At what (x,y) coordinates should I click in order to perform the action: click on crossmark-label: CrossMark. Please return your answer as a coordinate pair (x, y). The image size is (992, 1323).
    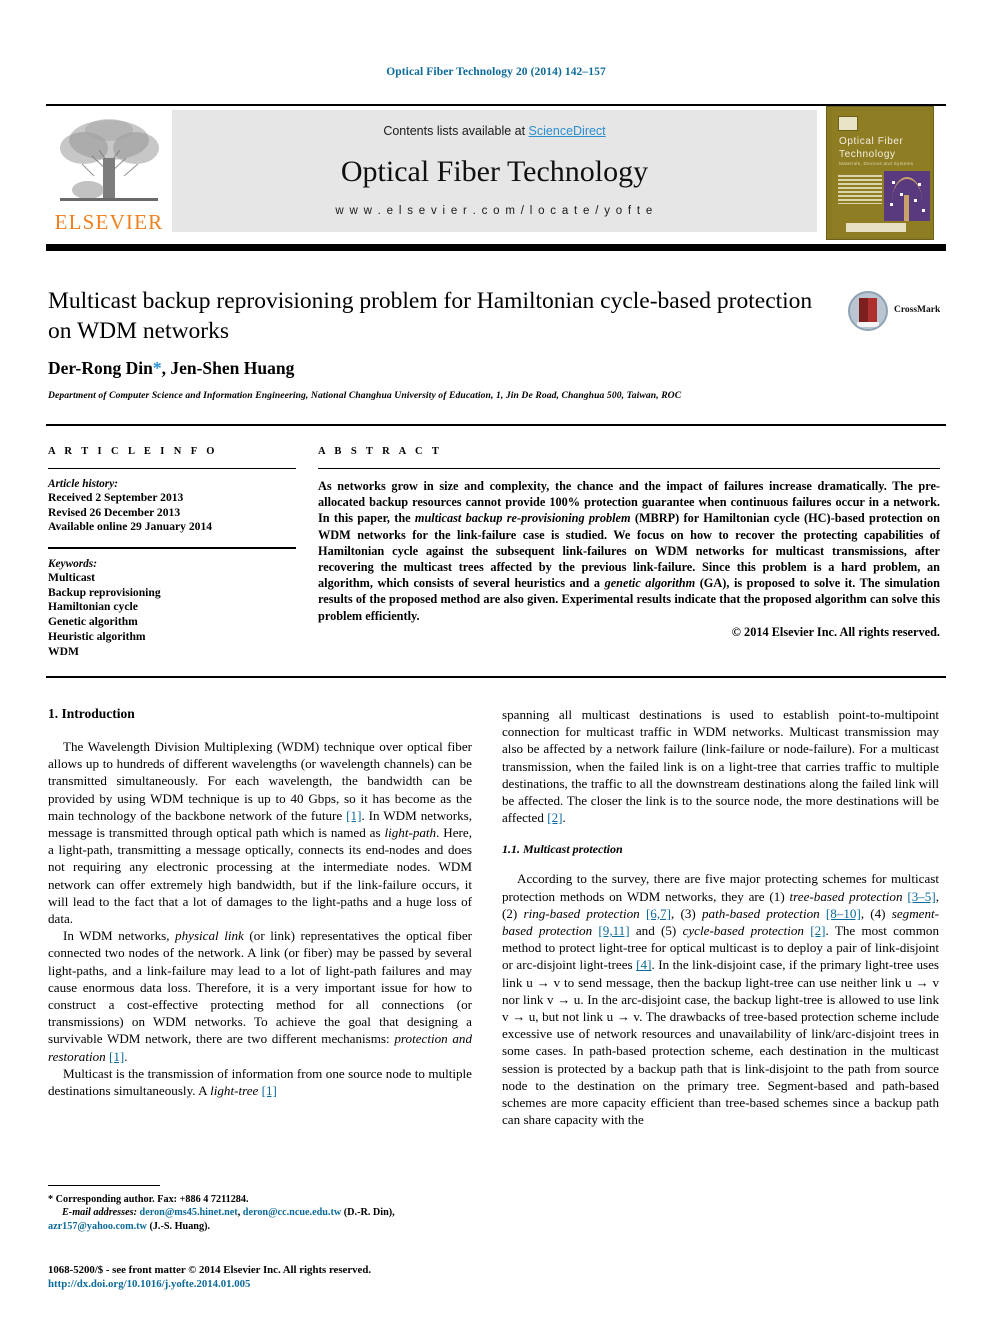
    Looking at the image, I should click on (917, 310).